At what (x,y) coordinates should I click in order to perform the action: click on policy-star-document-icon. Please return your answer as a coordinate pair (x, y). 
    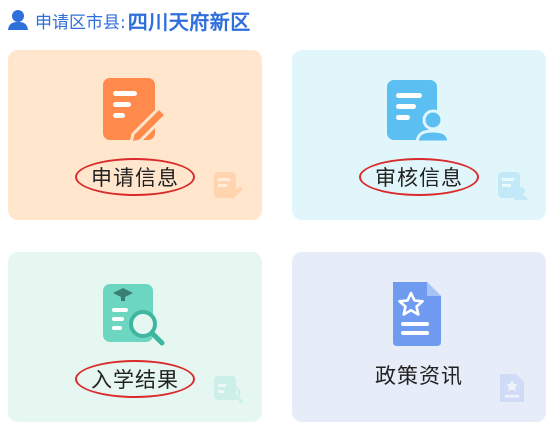
    Looking at the image, I should click on (417, 314).